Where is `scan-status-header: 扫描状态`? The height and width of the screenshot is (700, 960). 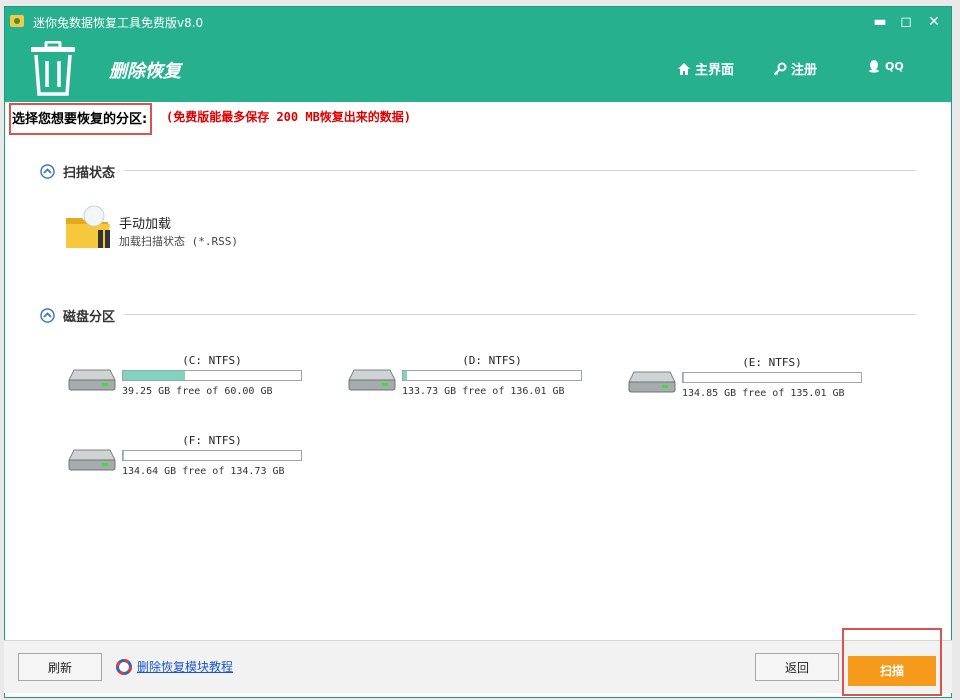
scan-status-header: 扫描状态 is located at coordinates (77, 171).